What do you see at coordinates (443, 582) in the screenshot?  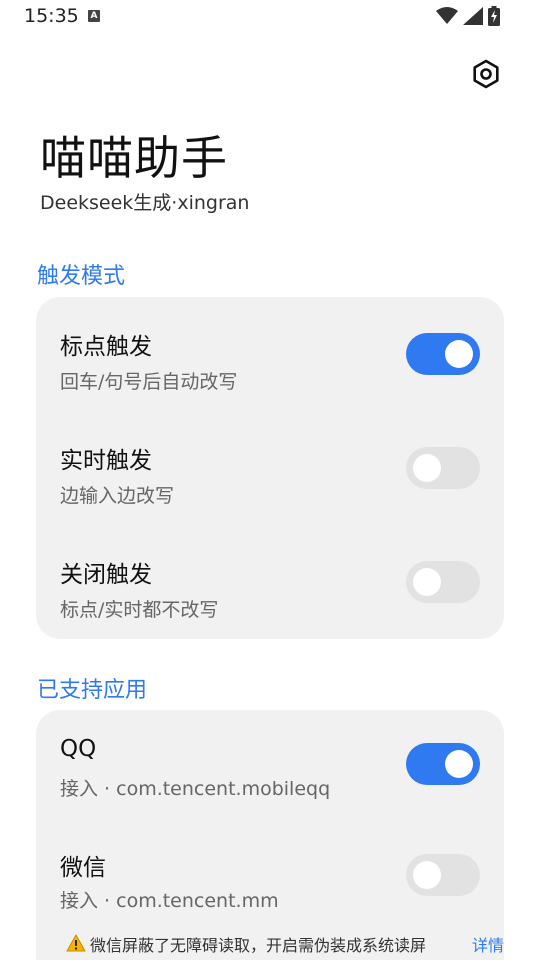 I see `disable-trigger-toggle` at bounding box center [443, 582].